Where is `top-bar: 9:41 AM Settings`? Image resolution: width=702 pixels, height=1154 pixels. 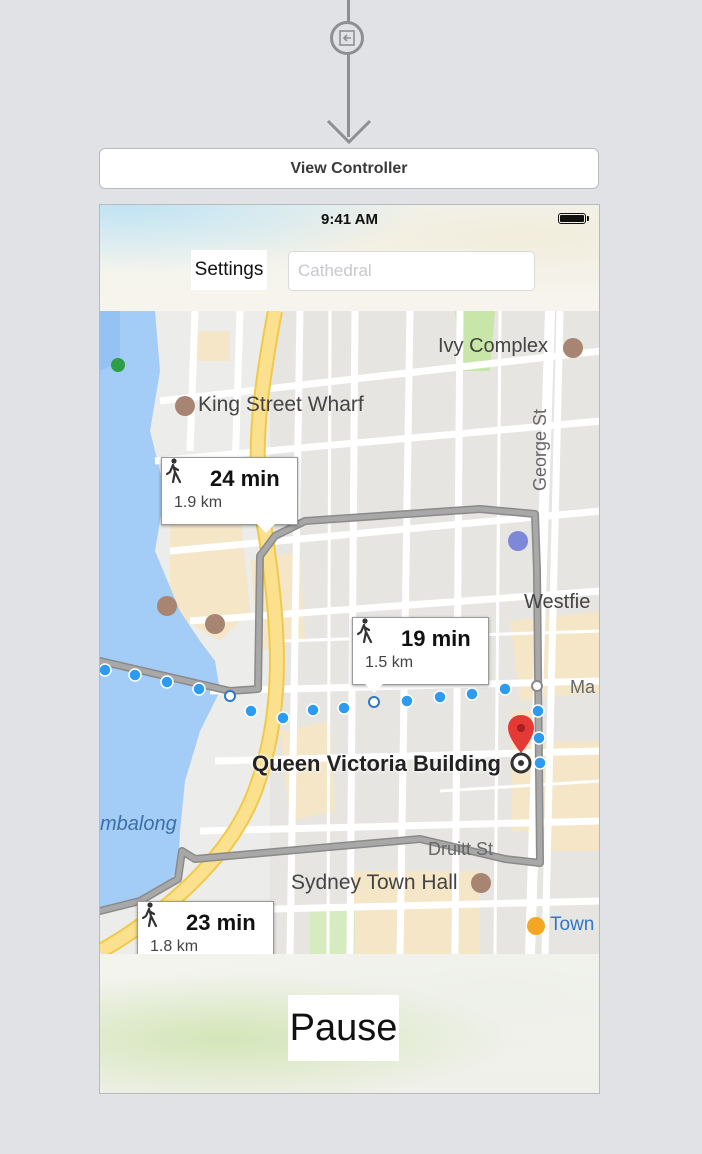 top-bar: 9:41 AM Settings is located at coordinates (349, 258).